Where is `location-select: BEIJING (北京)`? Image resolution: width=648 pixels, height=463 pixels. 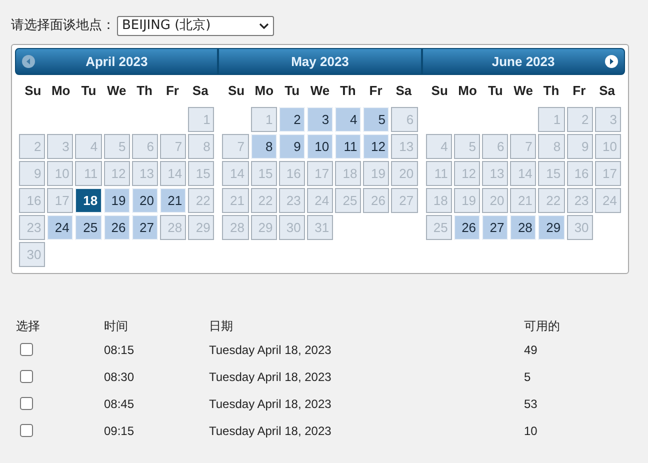
location-select: BEIJING (北京) is located at coordinates (195, 26).